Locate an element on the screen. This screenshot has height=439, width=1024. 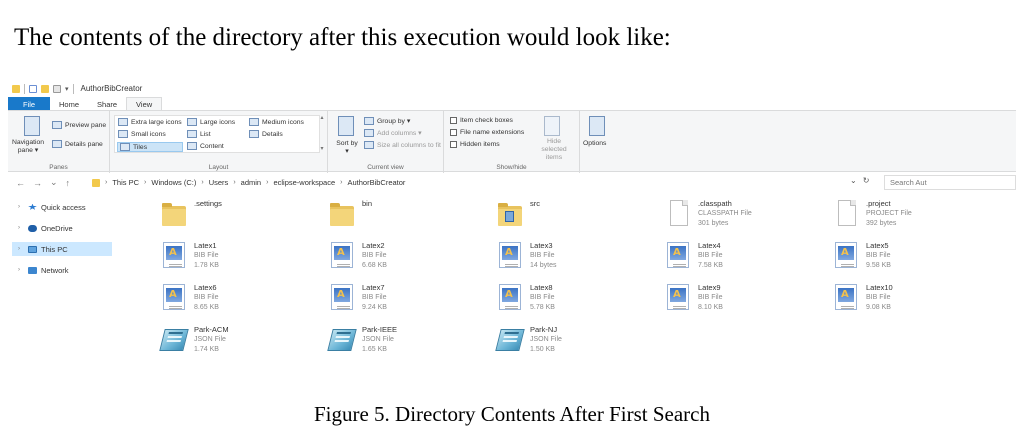
tab-file: File is located at coordinates (29, 104).